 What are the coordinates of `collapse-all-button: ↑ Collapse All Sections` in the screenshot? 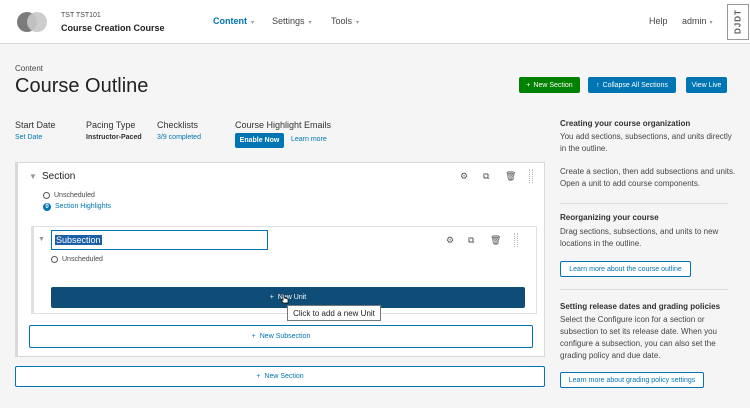 It's located at (632, 85).